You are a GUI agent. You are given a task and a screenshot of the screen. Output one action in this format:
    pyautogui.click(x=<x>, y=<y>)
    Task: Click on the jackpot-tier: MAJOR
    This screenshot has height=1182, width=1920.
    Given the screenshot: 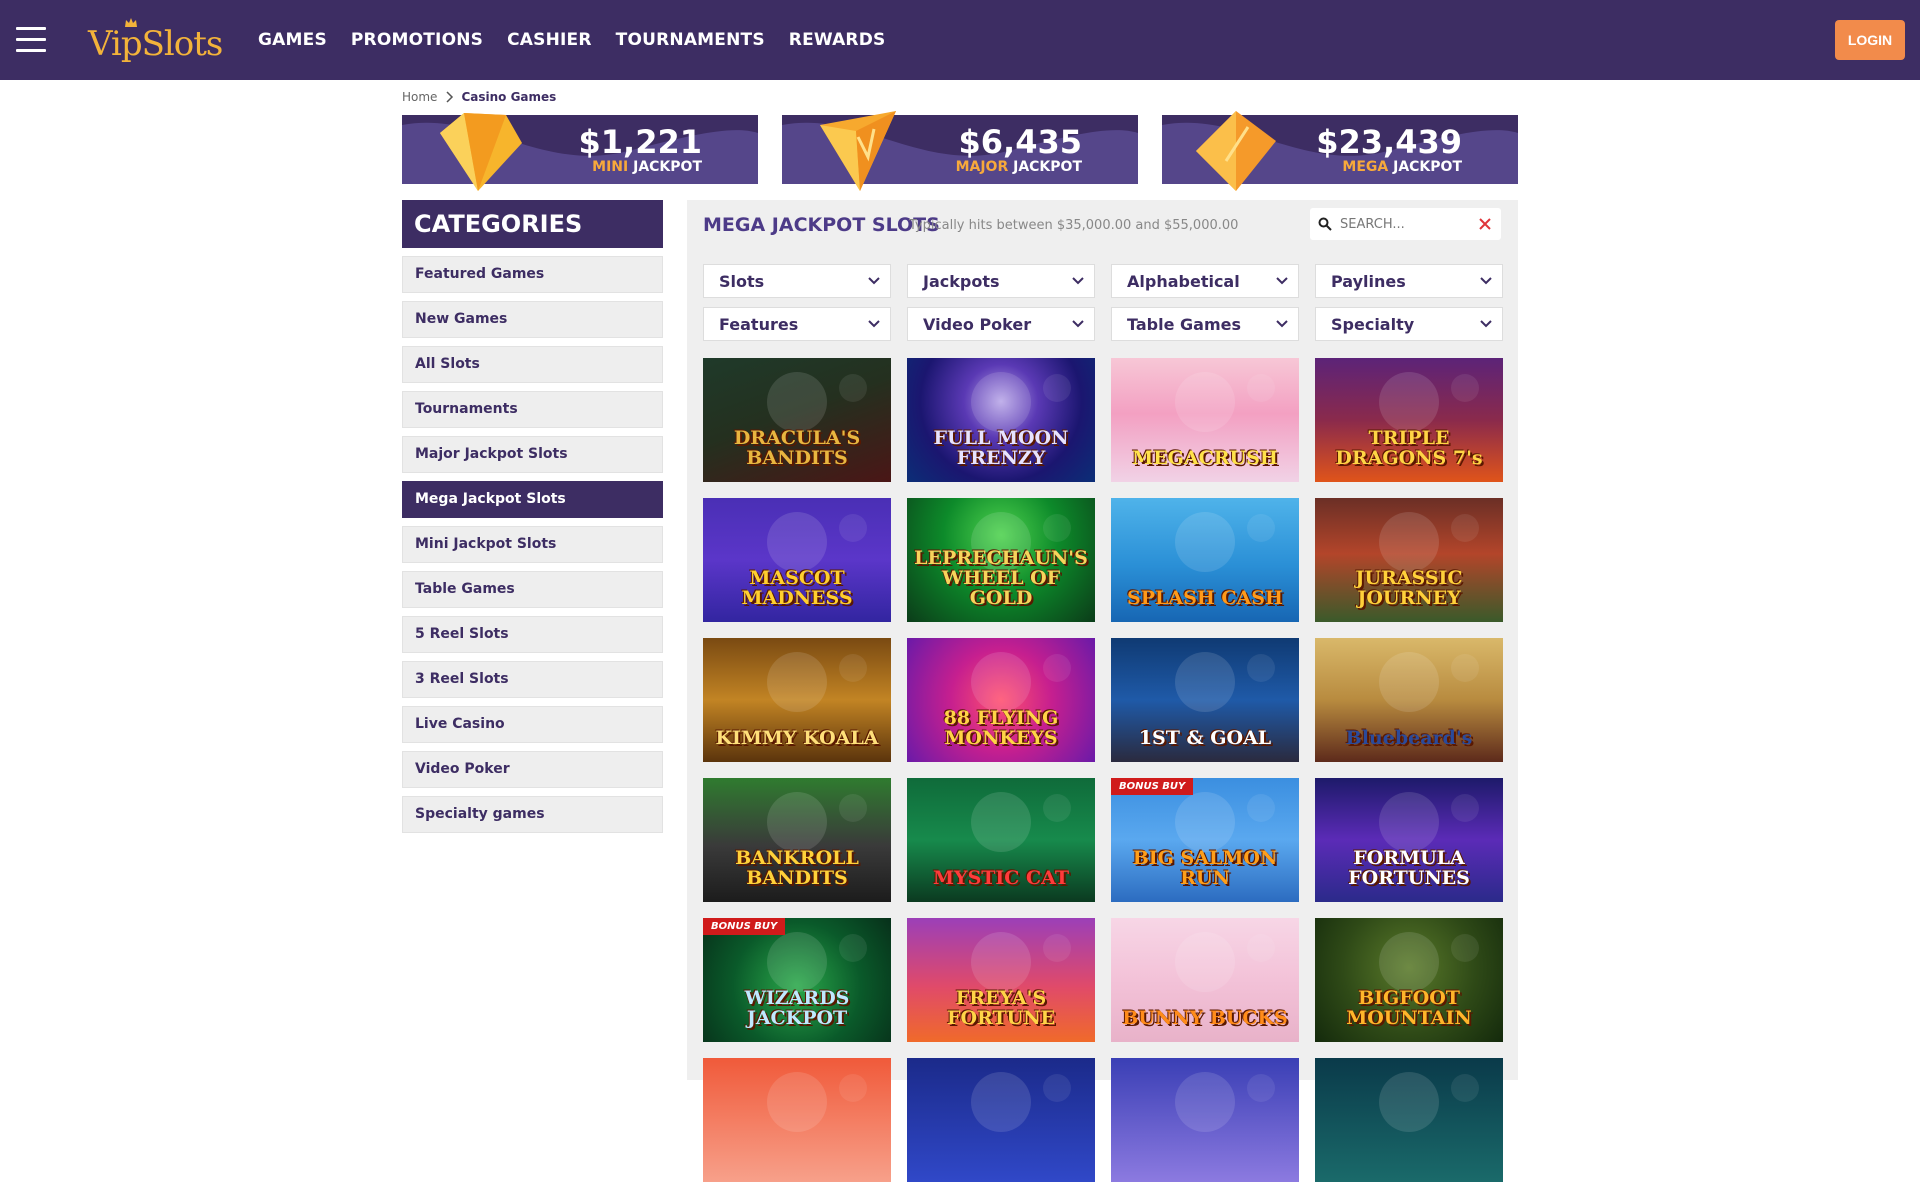 What is the action you would take?
    pyautogui.click(x=982, y=167)
    